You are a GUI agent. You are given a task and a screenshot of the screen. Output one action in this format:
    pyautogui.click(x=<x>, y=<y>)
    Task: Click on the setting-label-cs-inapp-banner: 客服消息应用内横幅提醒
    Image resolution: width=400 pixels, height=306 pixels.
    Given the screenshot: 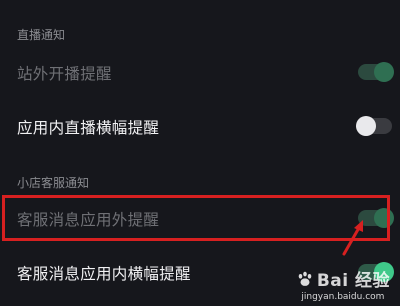 What is the action you would take?
    pyautogui.click(x=104, y=274)
    